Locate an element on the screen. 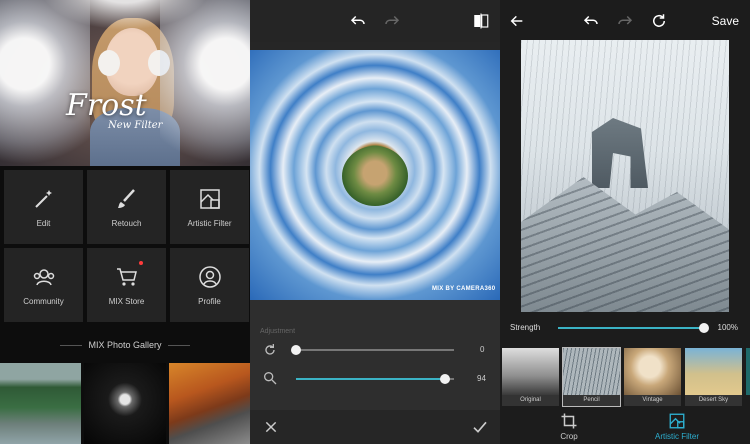 The height and width of the screenshot is (444, 750). profile-tile: Profile is located at coordinates (209, 285).